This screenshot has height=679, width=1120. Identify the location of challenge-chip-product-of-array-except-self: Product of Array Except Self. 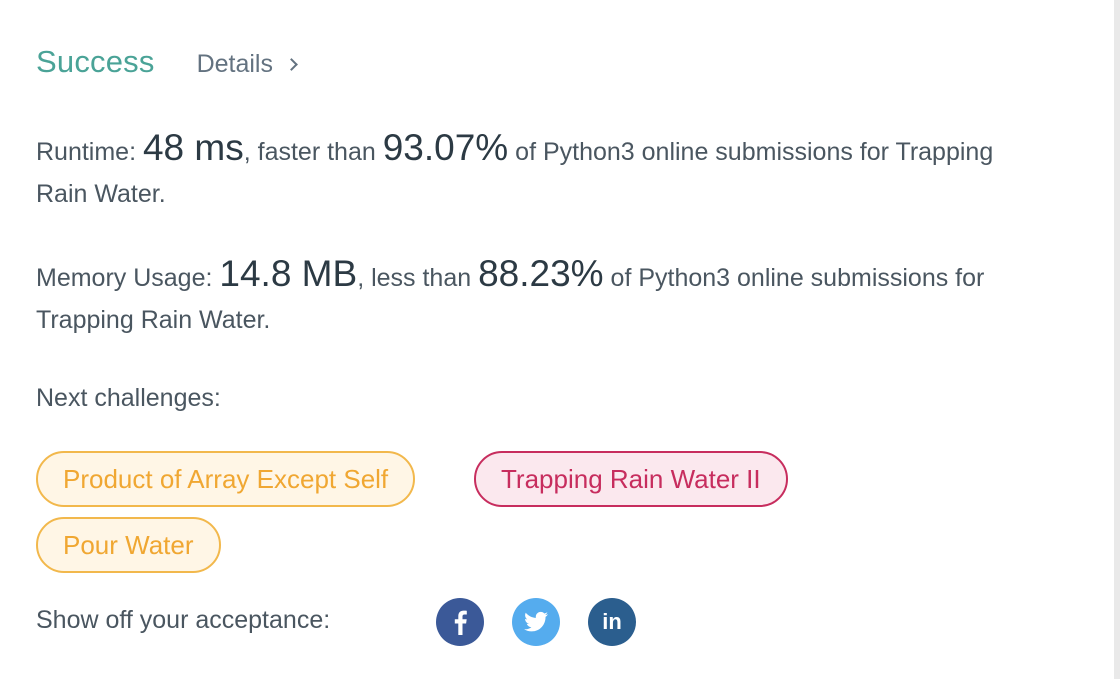
(226, 479).